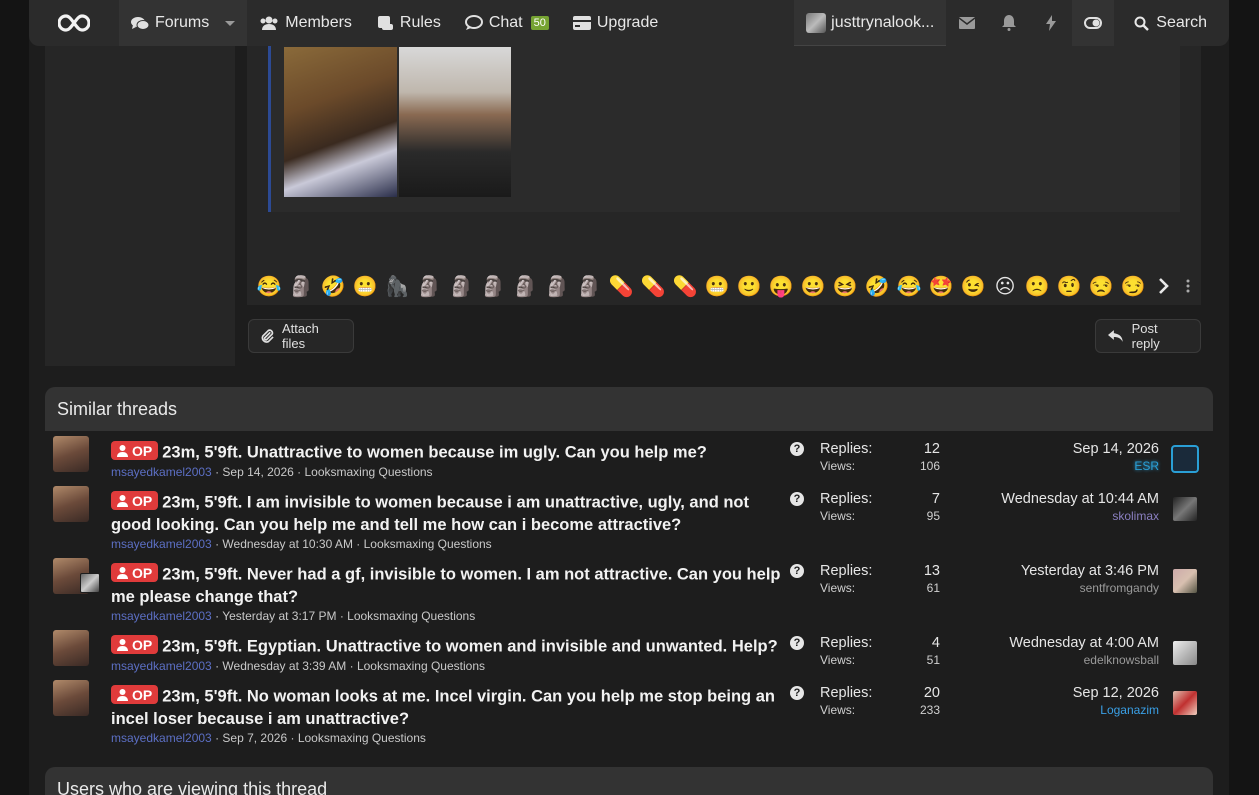  What do you see at coordinates (90, 583) in the screenshot?
I see `last-poster-mini-avatar` at bounding box center [90, 583].